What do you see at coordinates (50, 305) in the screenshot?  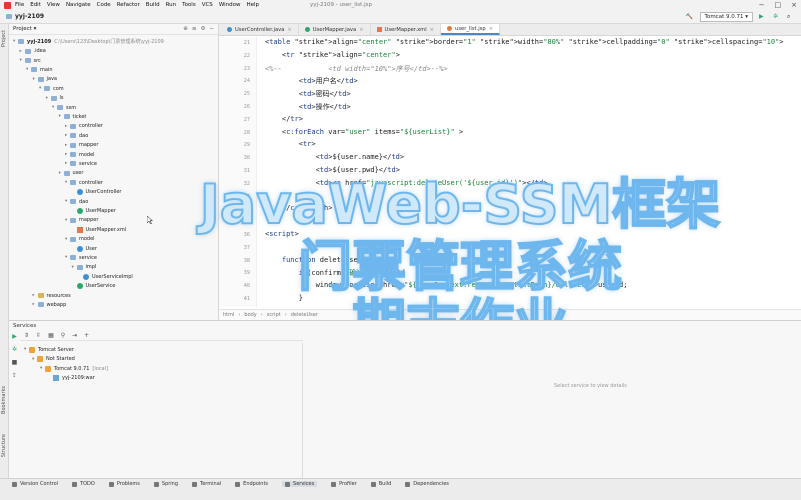 I see `project-tree-item: ▸ webapp` at bounding box center [50, 305].